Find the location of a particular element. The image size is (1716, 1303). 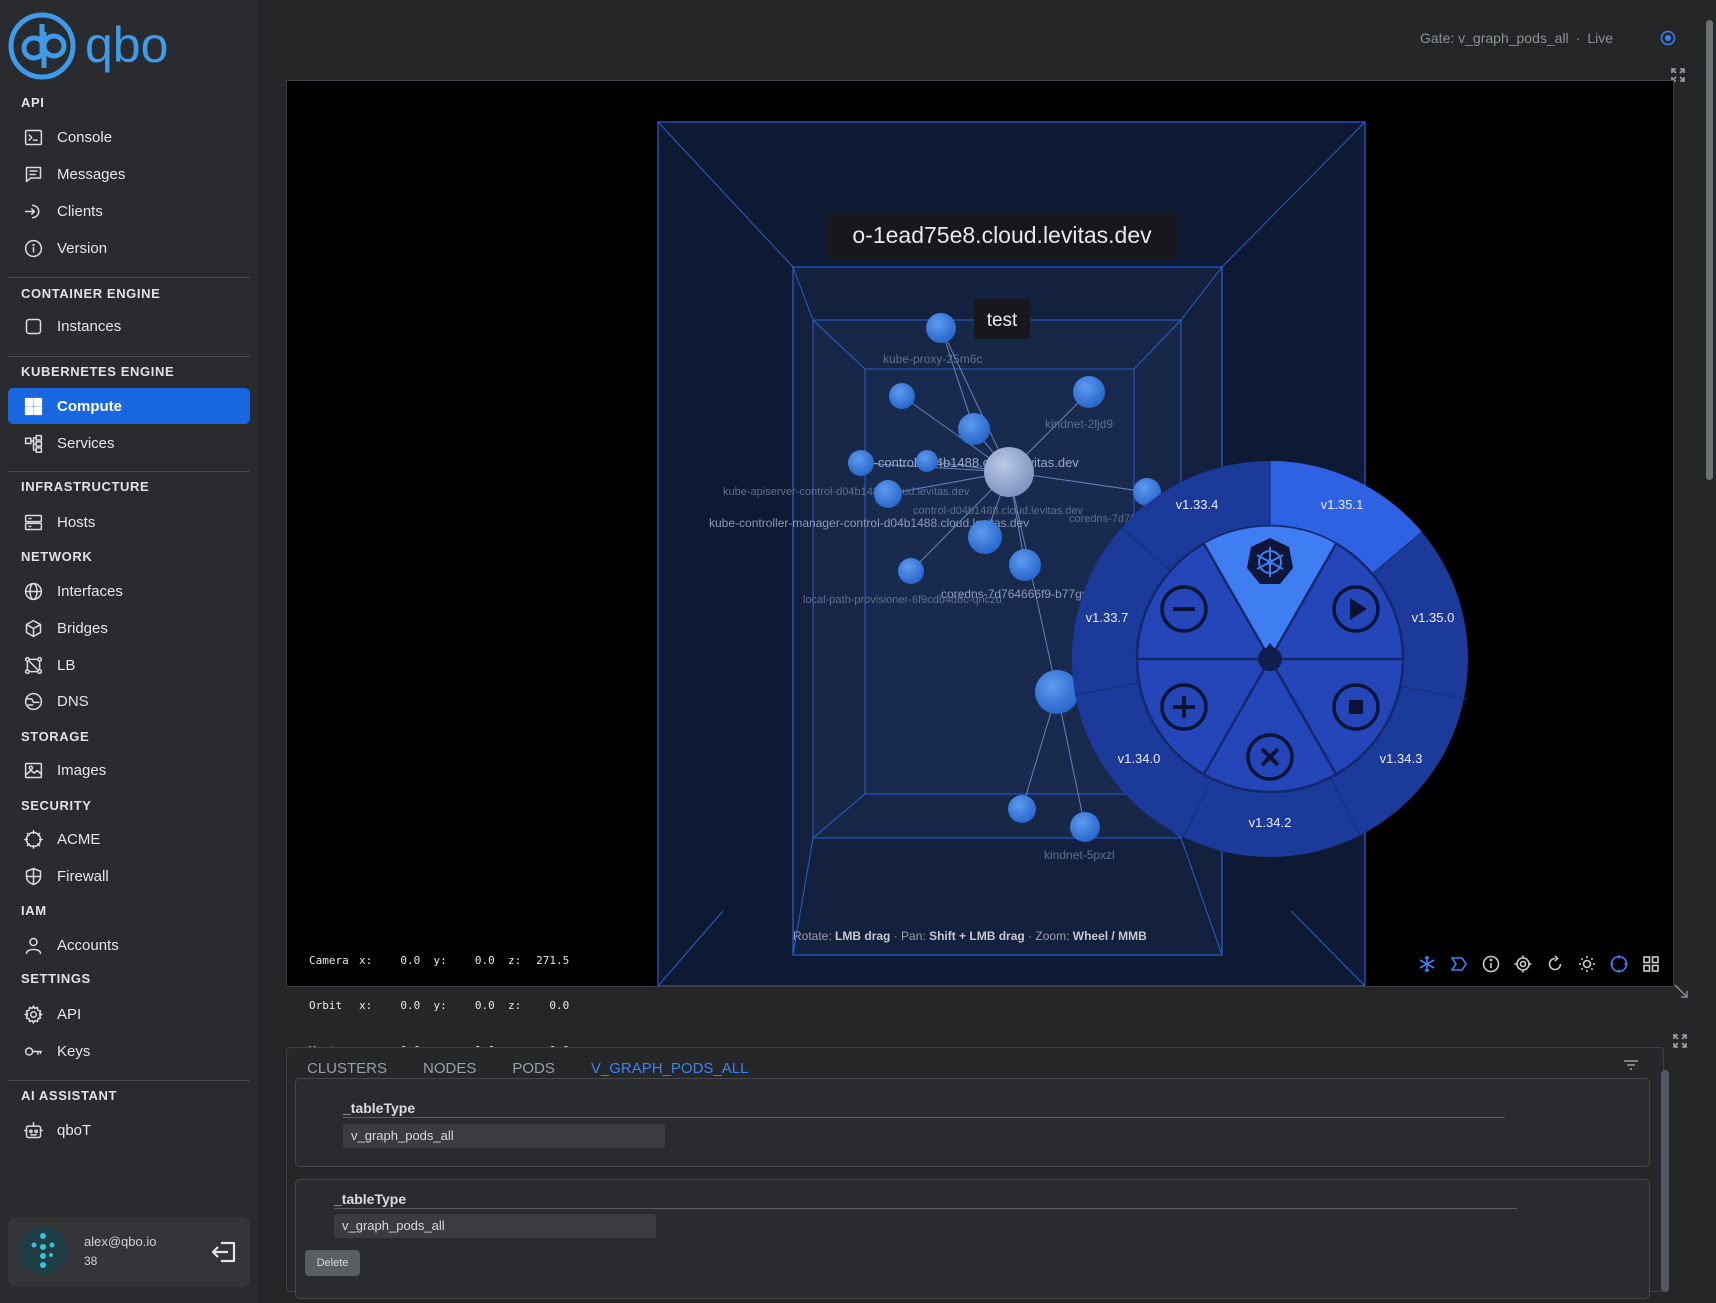

dns-icon is located at coordinates (33, 701).